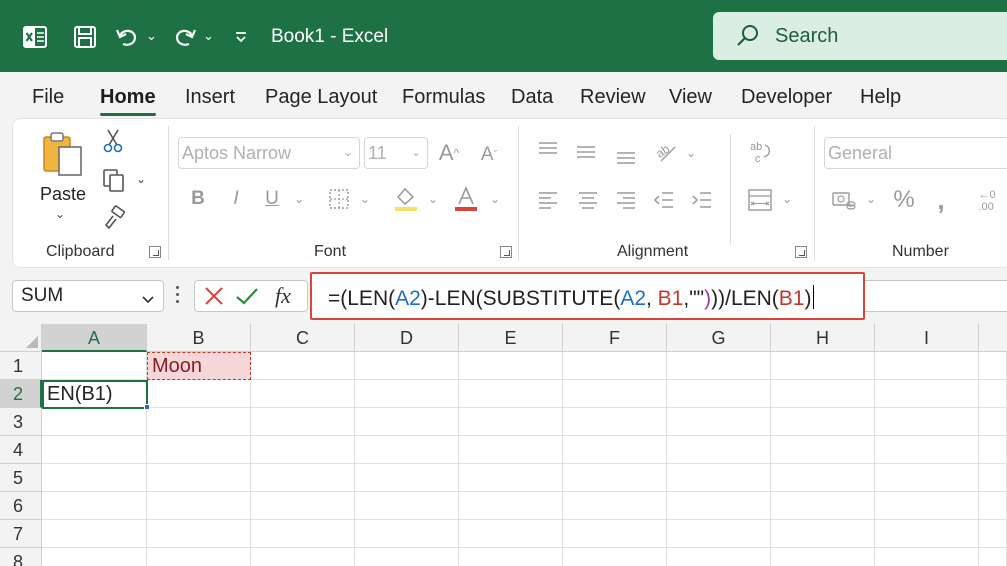 This screenshot has width=1007, height=566. I want to click on orientation-icon: ab, so click(666, 152).